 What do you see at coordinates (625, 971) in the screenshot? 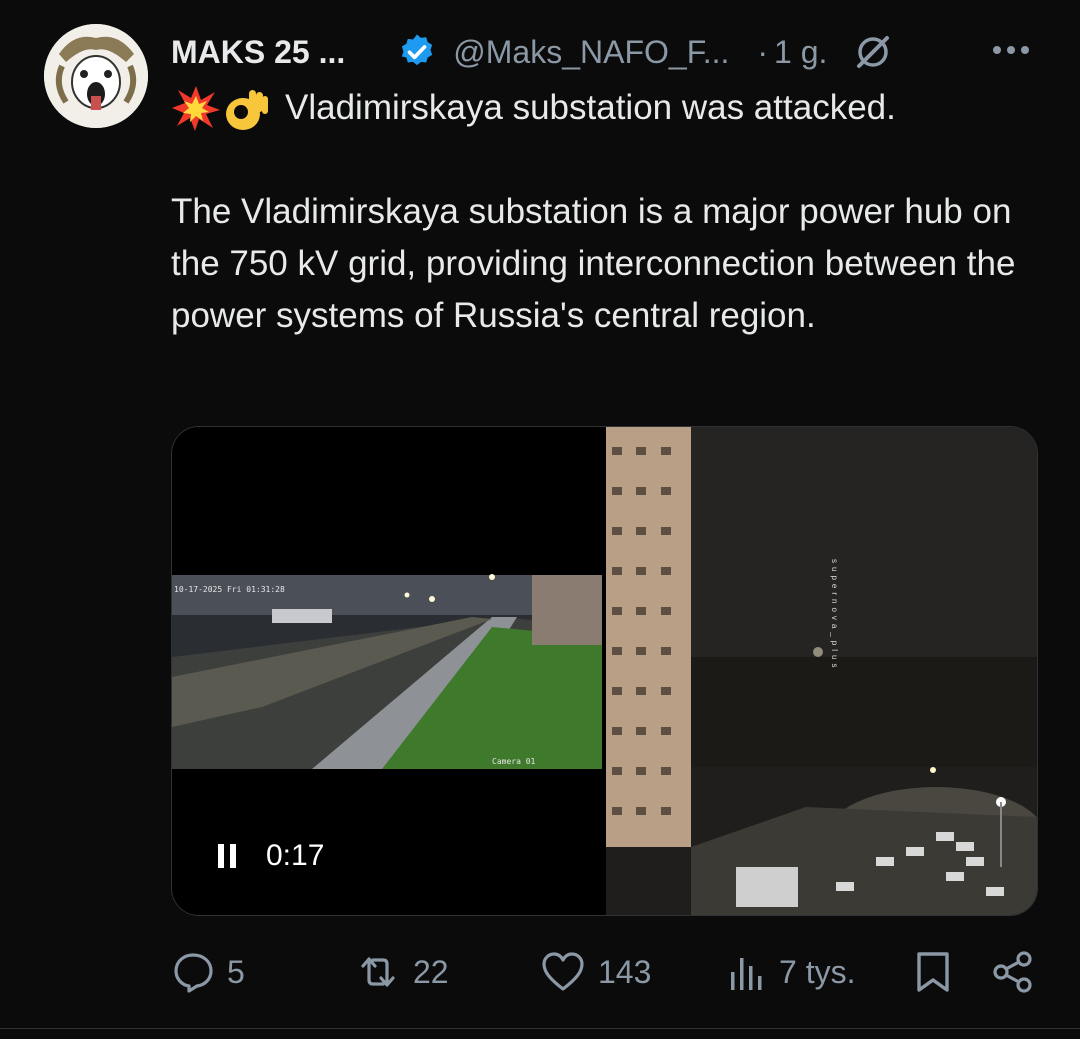
I see `like-count: 143` at bounding box center [625, 971].